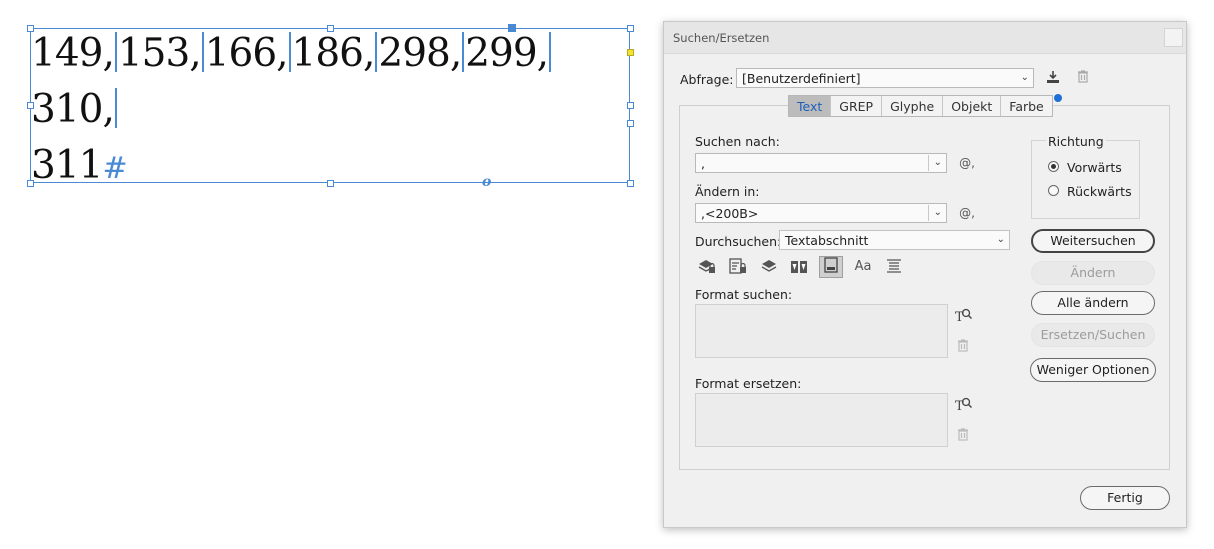  I want to click on done-button: Fertig, so click(1125, 498).